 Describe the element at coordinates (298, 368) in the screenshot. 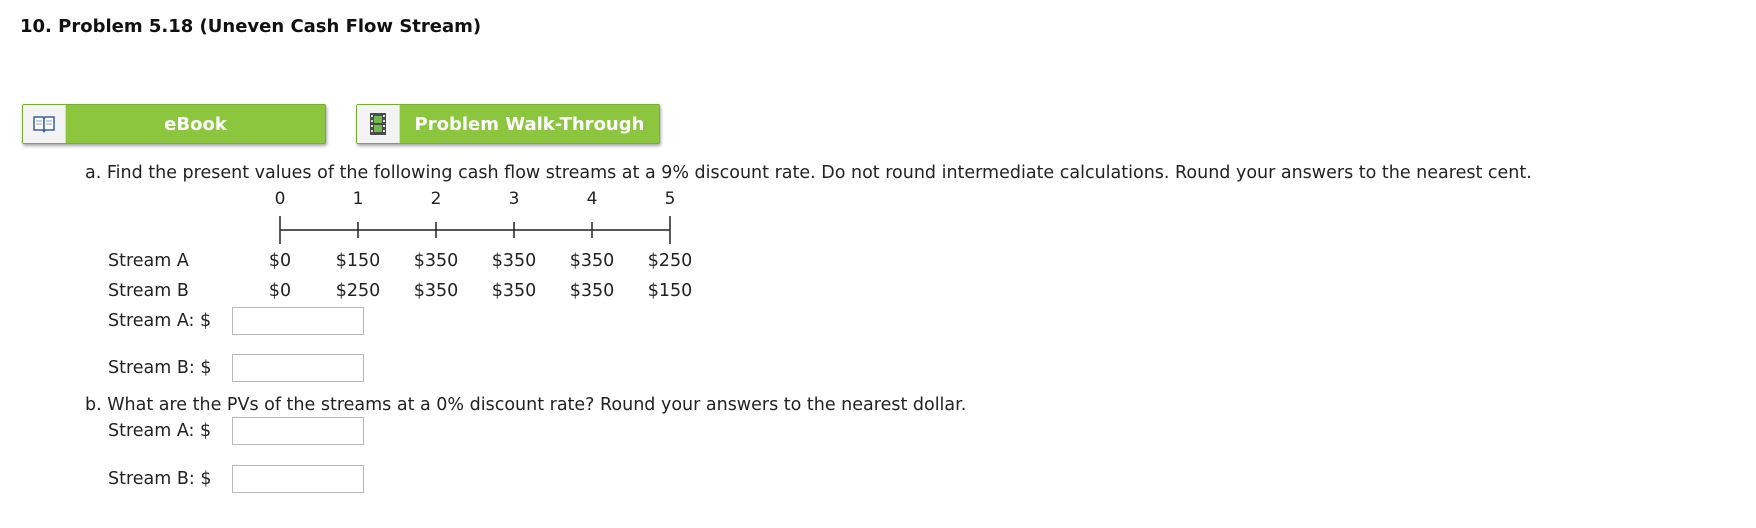

I see `part-a-stream-b-input` at that location.